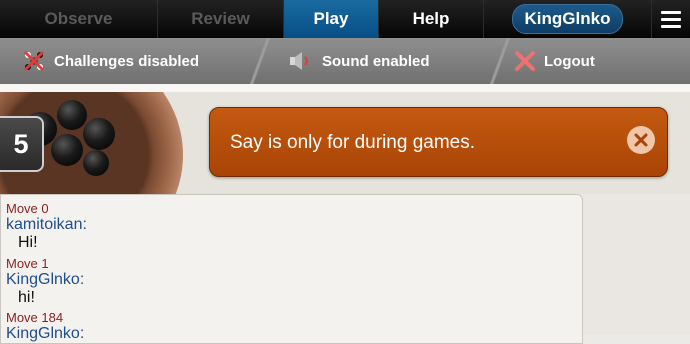  Describe the element at coordinates (22, 144) in the screenshot. I see `move-counter: 5` at that location.